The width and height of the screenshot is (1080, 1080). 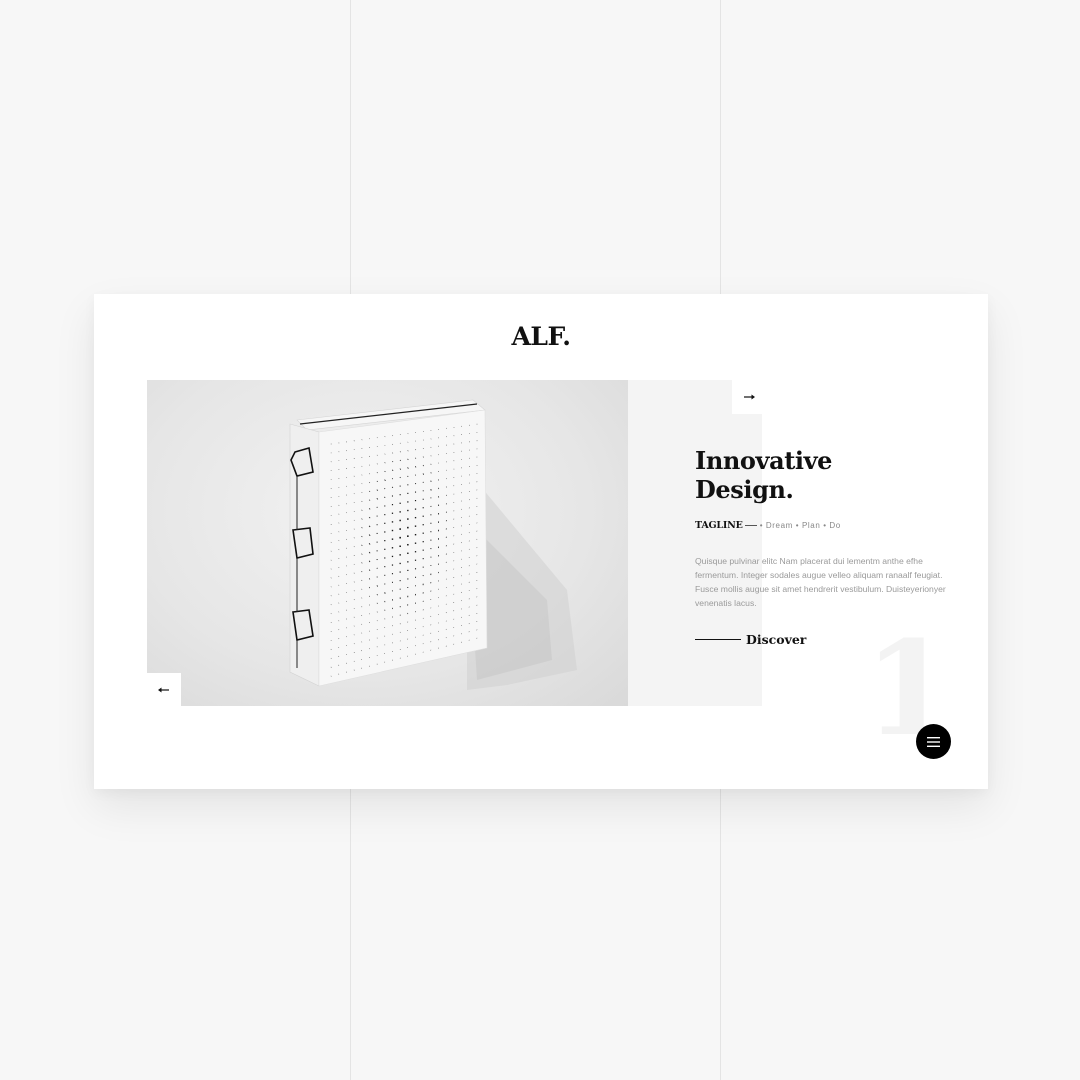 I want to click on arrow-left-icon, so click(x=163, y=690).